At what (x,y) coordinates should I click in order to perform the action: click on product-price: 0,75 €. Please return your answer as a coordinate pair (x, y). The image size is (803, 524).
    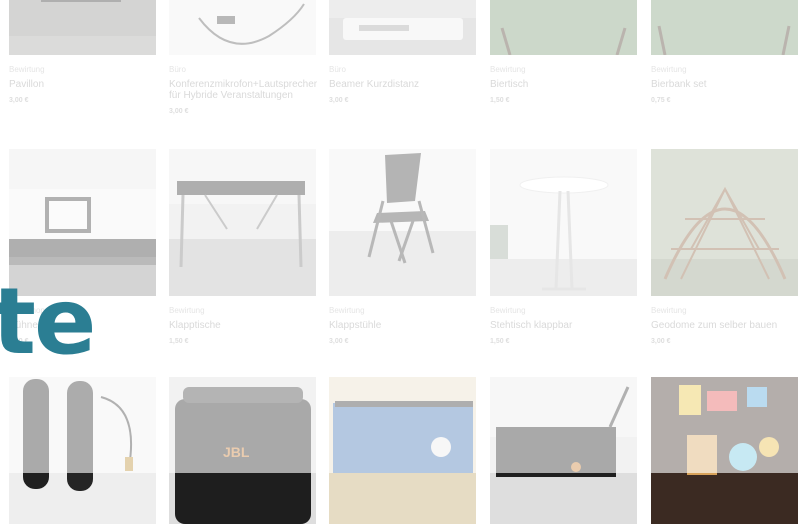
    Looking at the image, I should click on (661, 100).